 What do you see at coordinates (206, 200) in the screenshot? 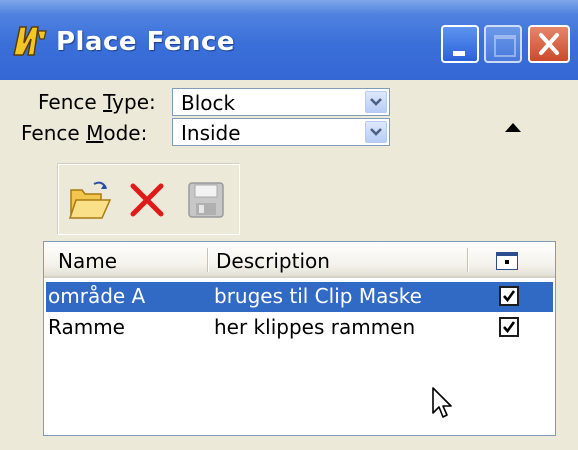
I see `save-icon` at bounding box center [206, 200].